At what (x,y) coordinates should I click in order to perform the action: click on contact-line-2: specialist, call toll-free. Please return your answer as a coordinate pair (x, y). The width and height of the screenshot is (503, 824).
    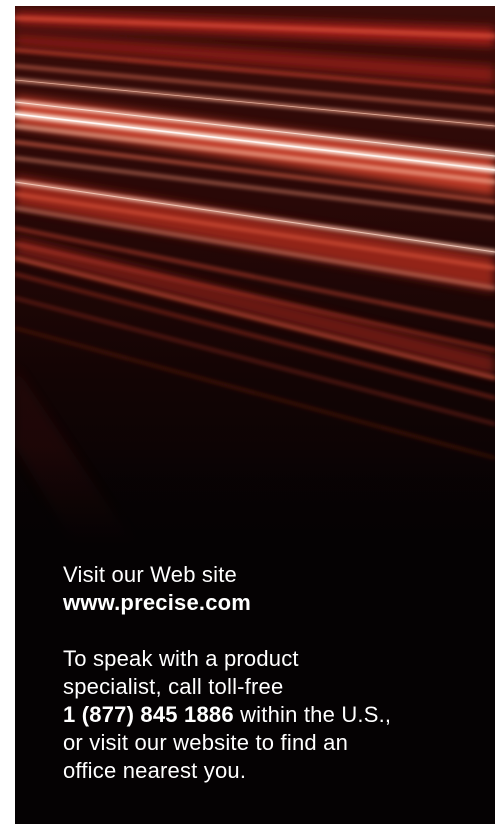
    Looking at the image, I should click on (173, 686).